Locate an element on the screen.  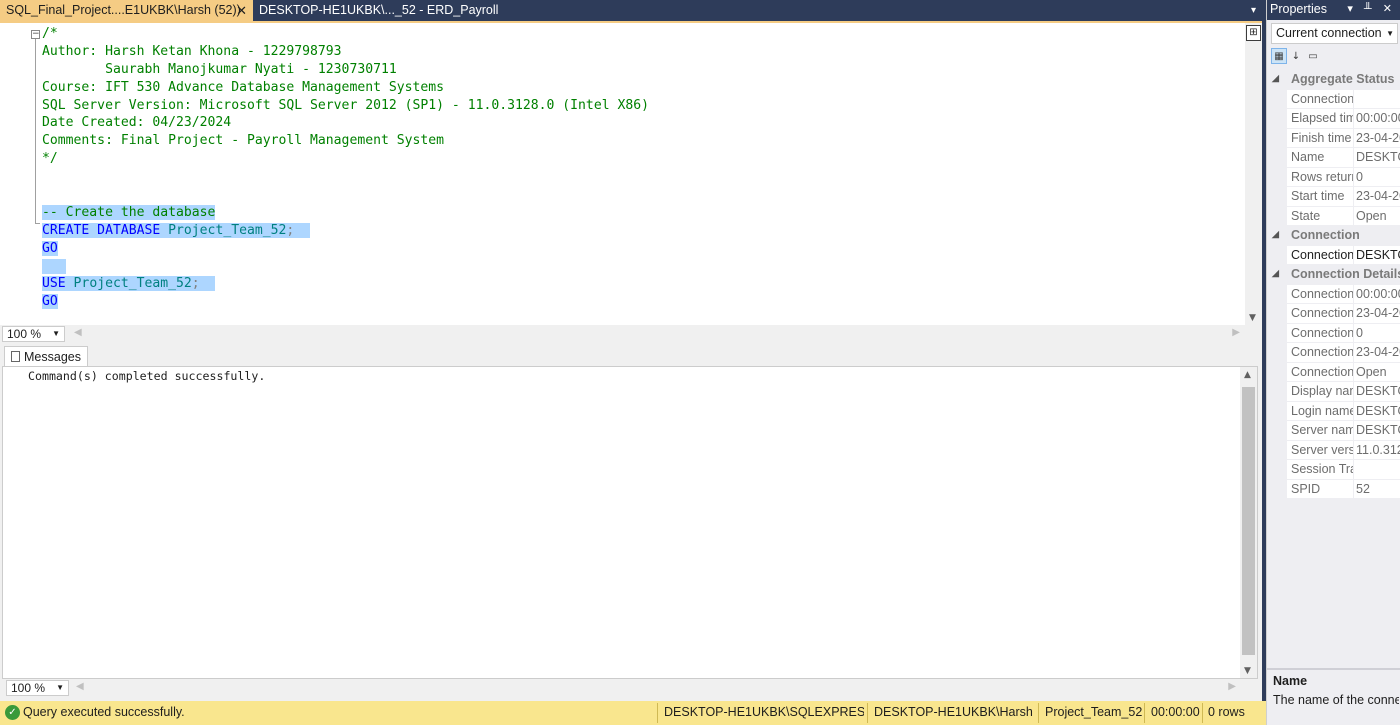
category-aggregate-status: ◢ Aggregate Status is located at coordinates (1333, 80).